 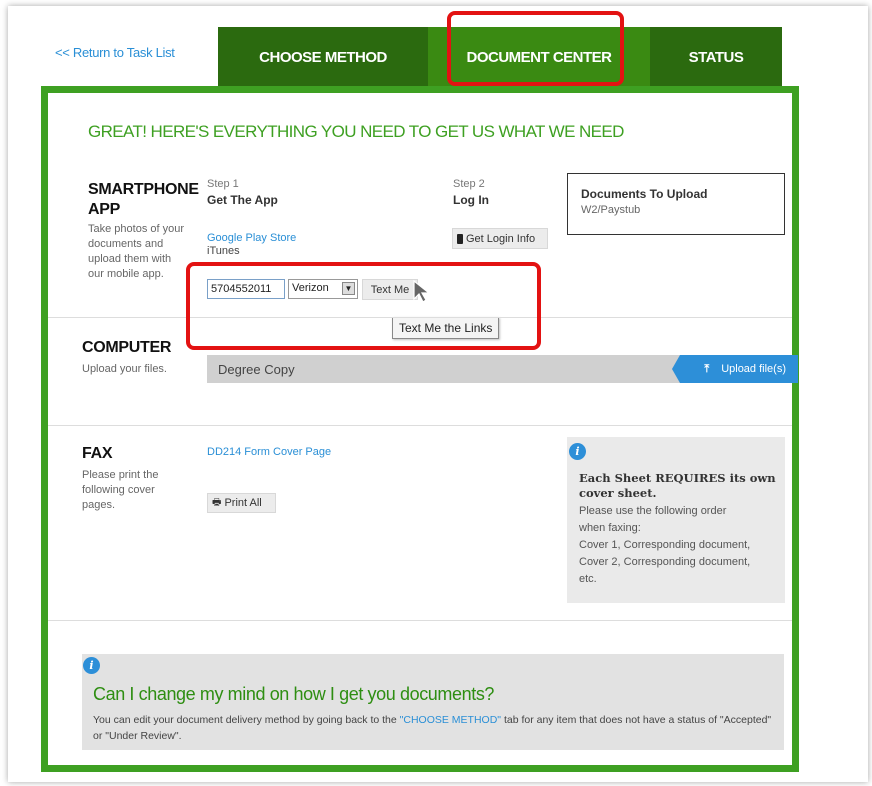 I want to click on fax-info-line: Please use the following order, so click(x=653, y=511).